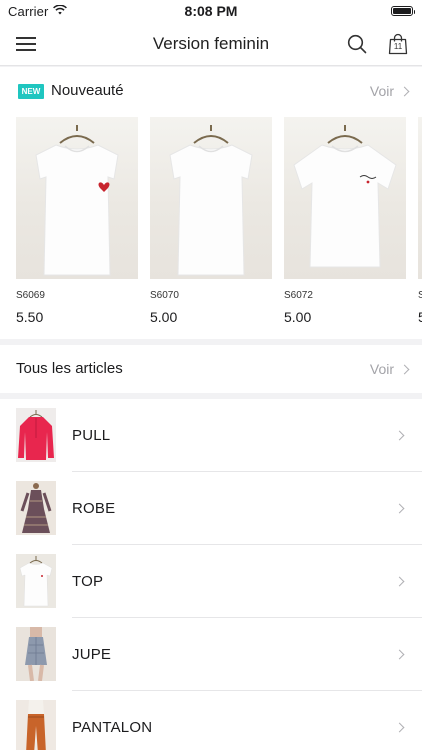 This screenshot has width=422, height=750. What do you see at coordinates (69, 368) in the screenshot?
I see `all-articles-title: Tous les articles` at bounding box center [69, 368].